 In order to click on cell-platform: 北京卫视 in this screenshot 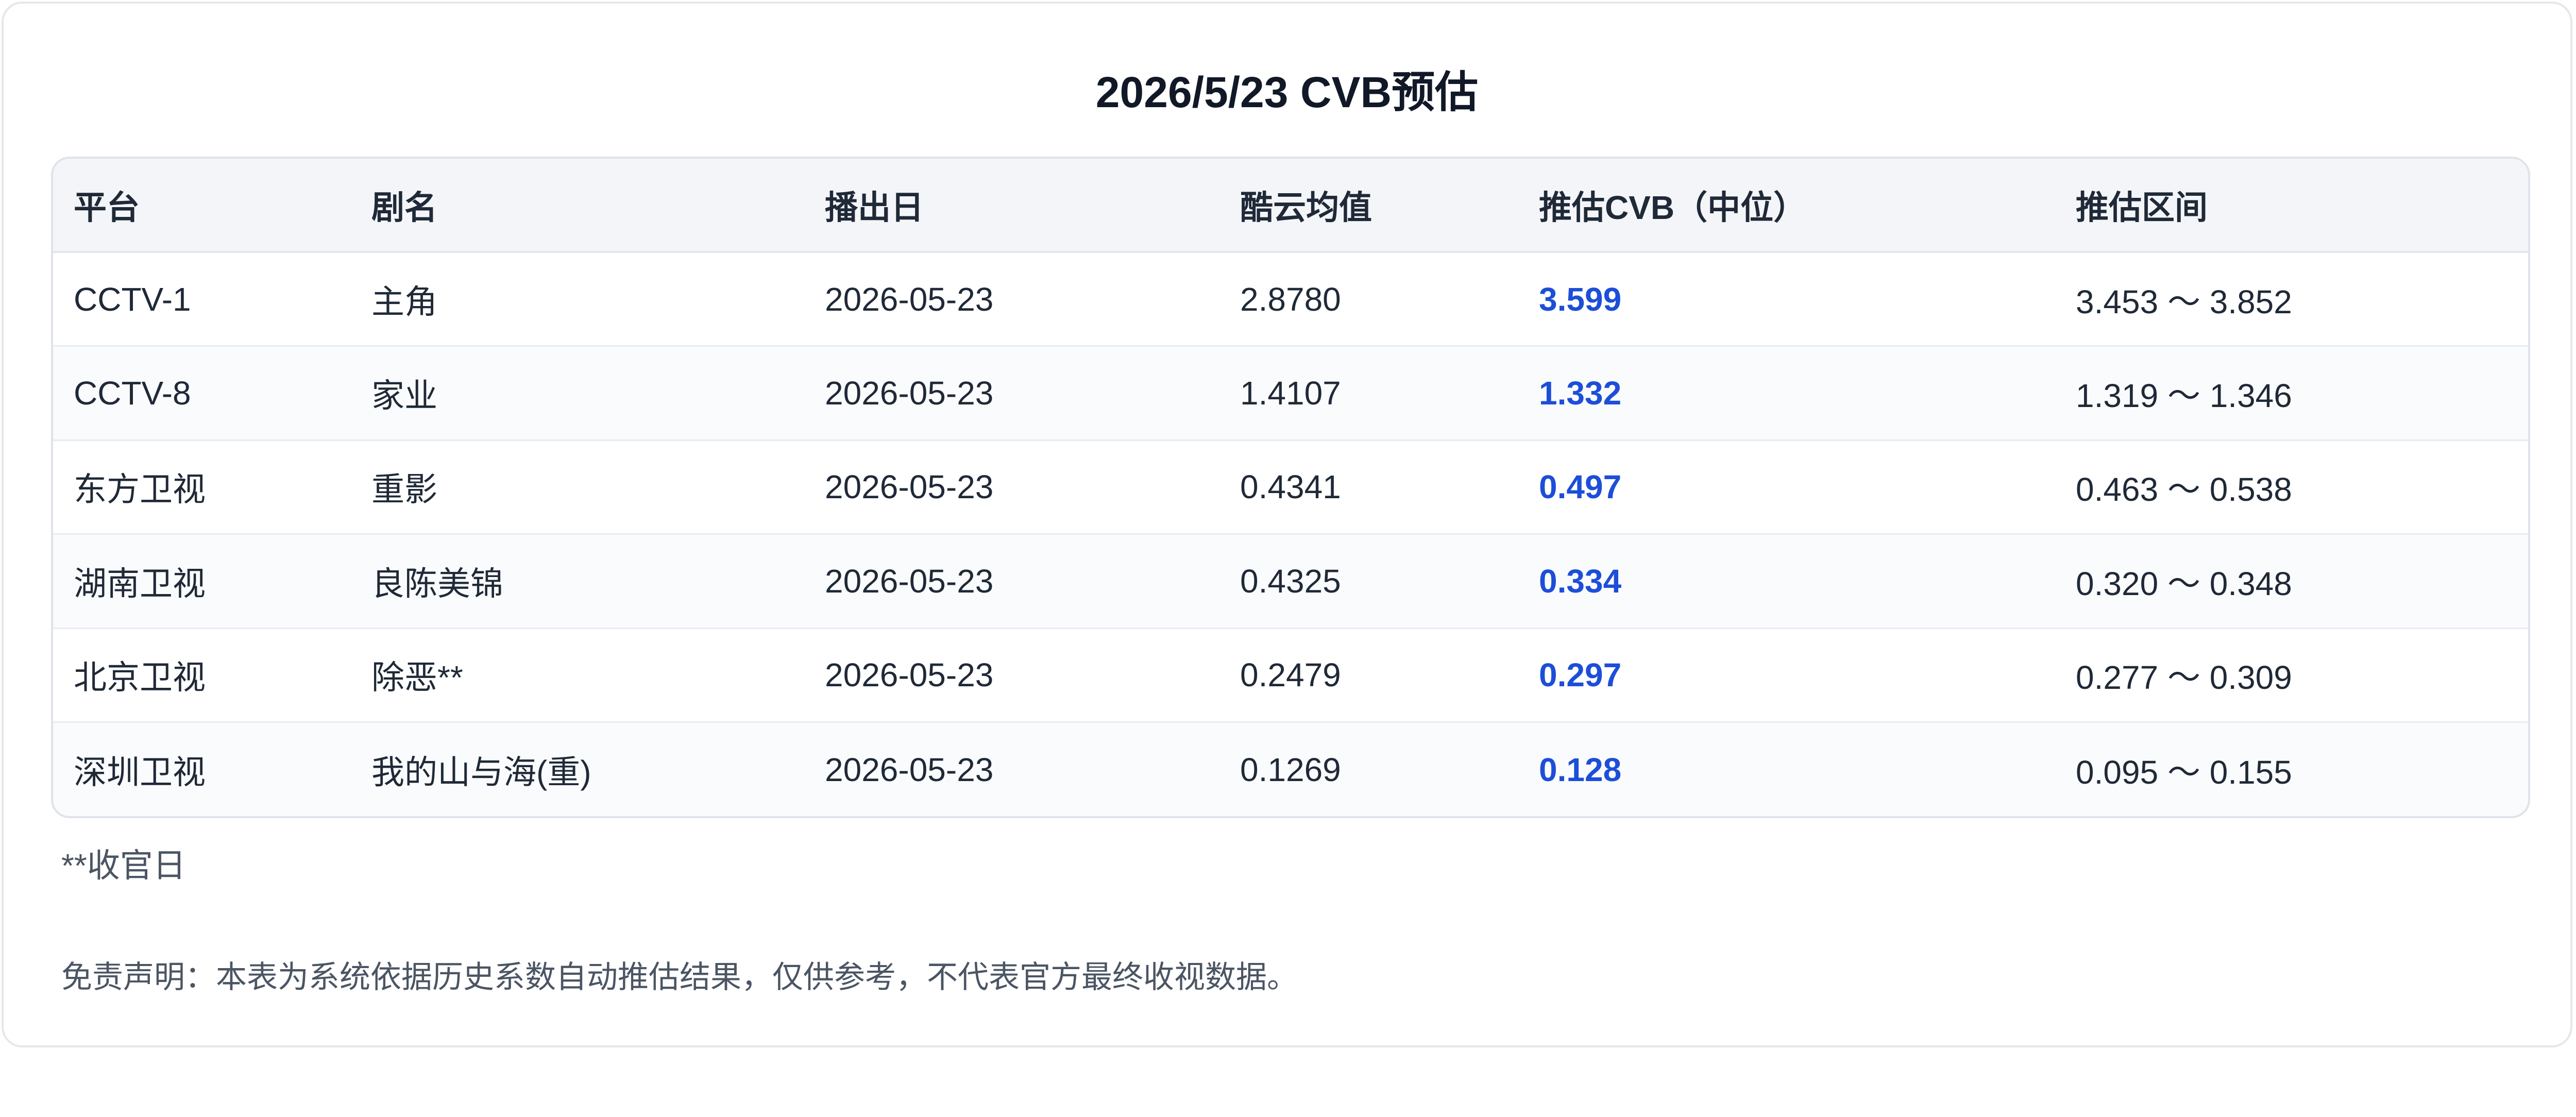, I will do `click(202, 675)`.